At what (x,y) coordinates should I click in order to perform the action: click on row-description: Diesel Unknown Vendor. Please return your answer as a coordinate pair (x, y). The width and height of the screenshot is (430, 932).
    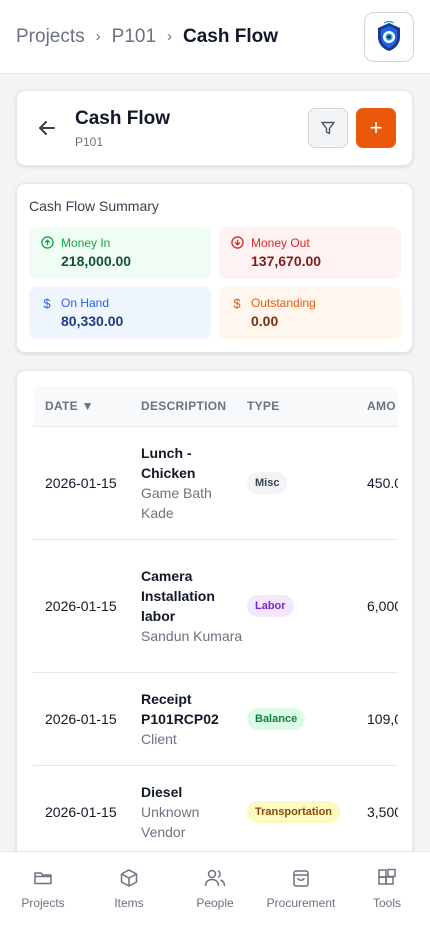
    Looking at the image, I should click on (194, 812).